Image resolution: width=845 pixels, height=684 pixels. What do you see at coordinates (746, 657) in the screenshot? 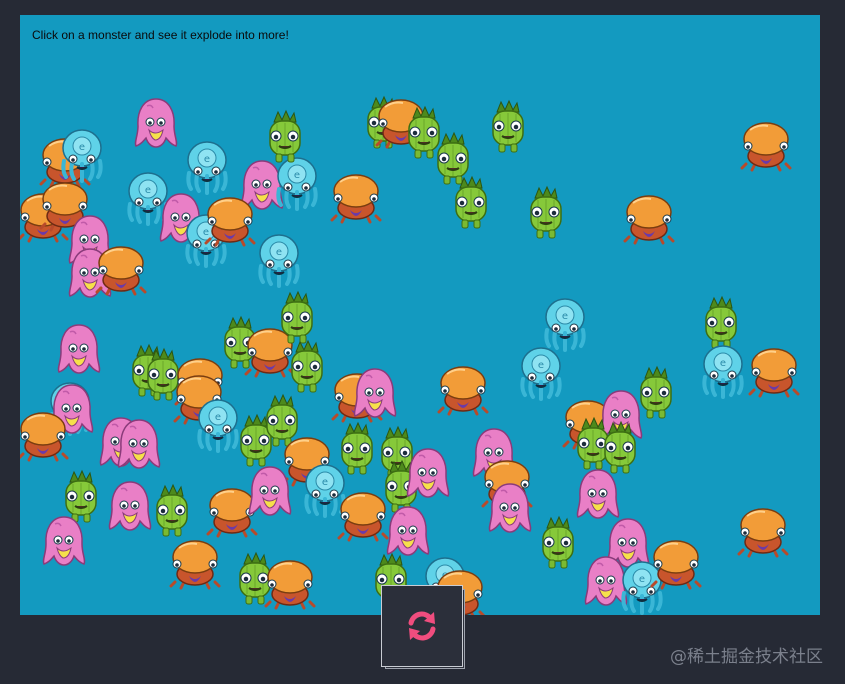
I see `watermark: @稀土掘金技术社区` at bounding box center [746, 657].